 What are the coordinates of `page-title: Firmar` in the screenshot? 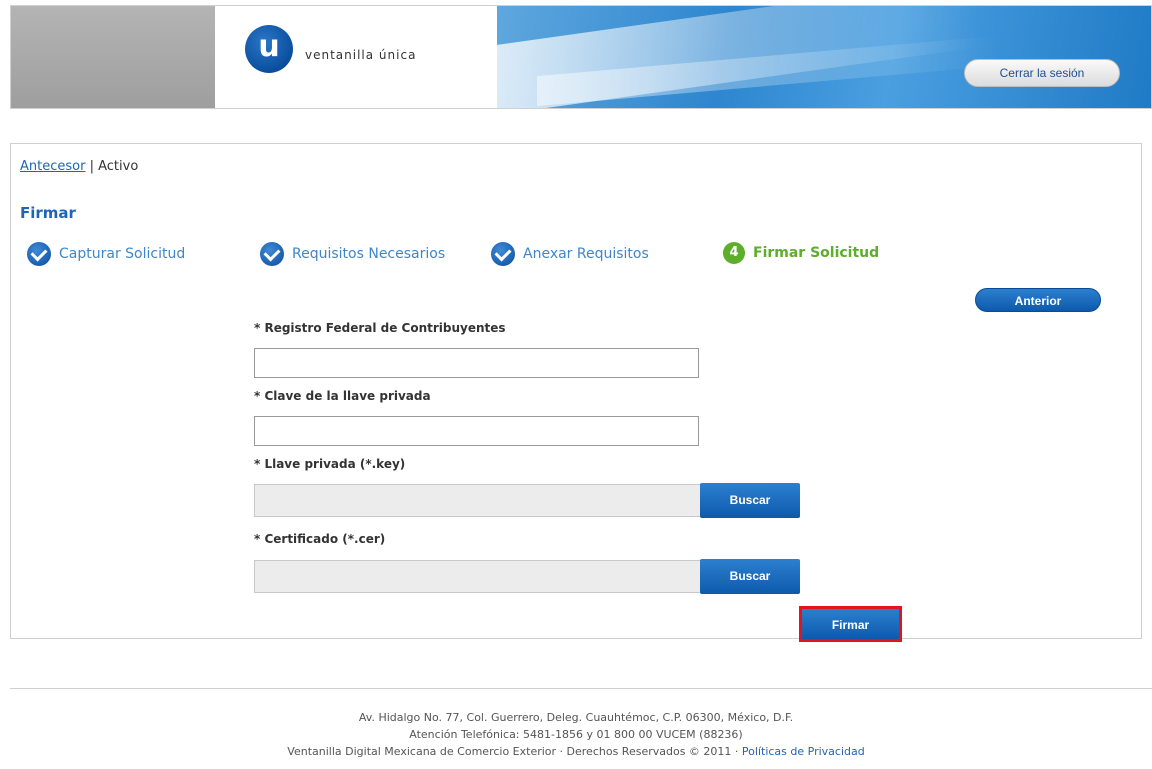 It's located at (48, 213).